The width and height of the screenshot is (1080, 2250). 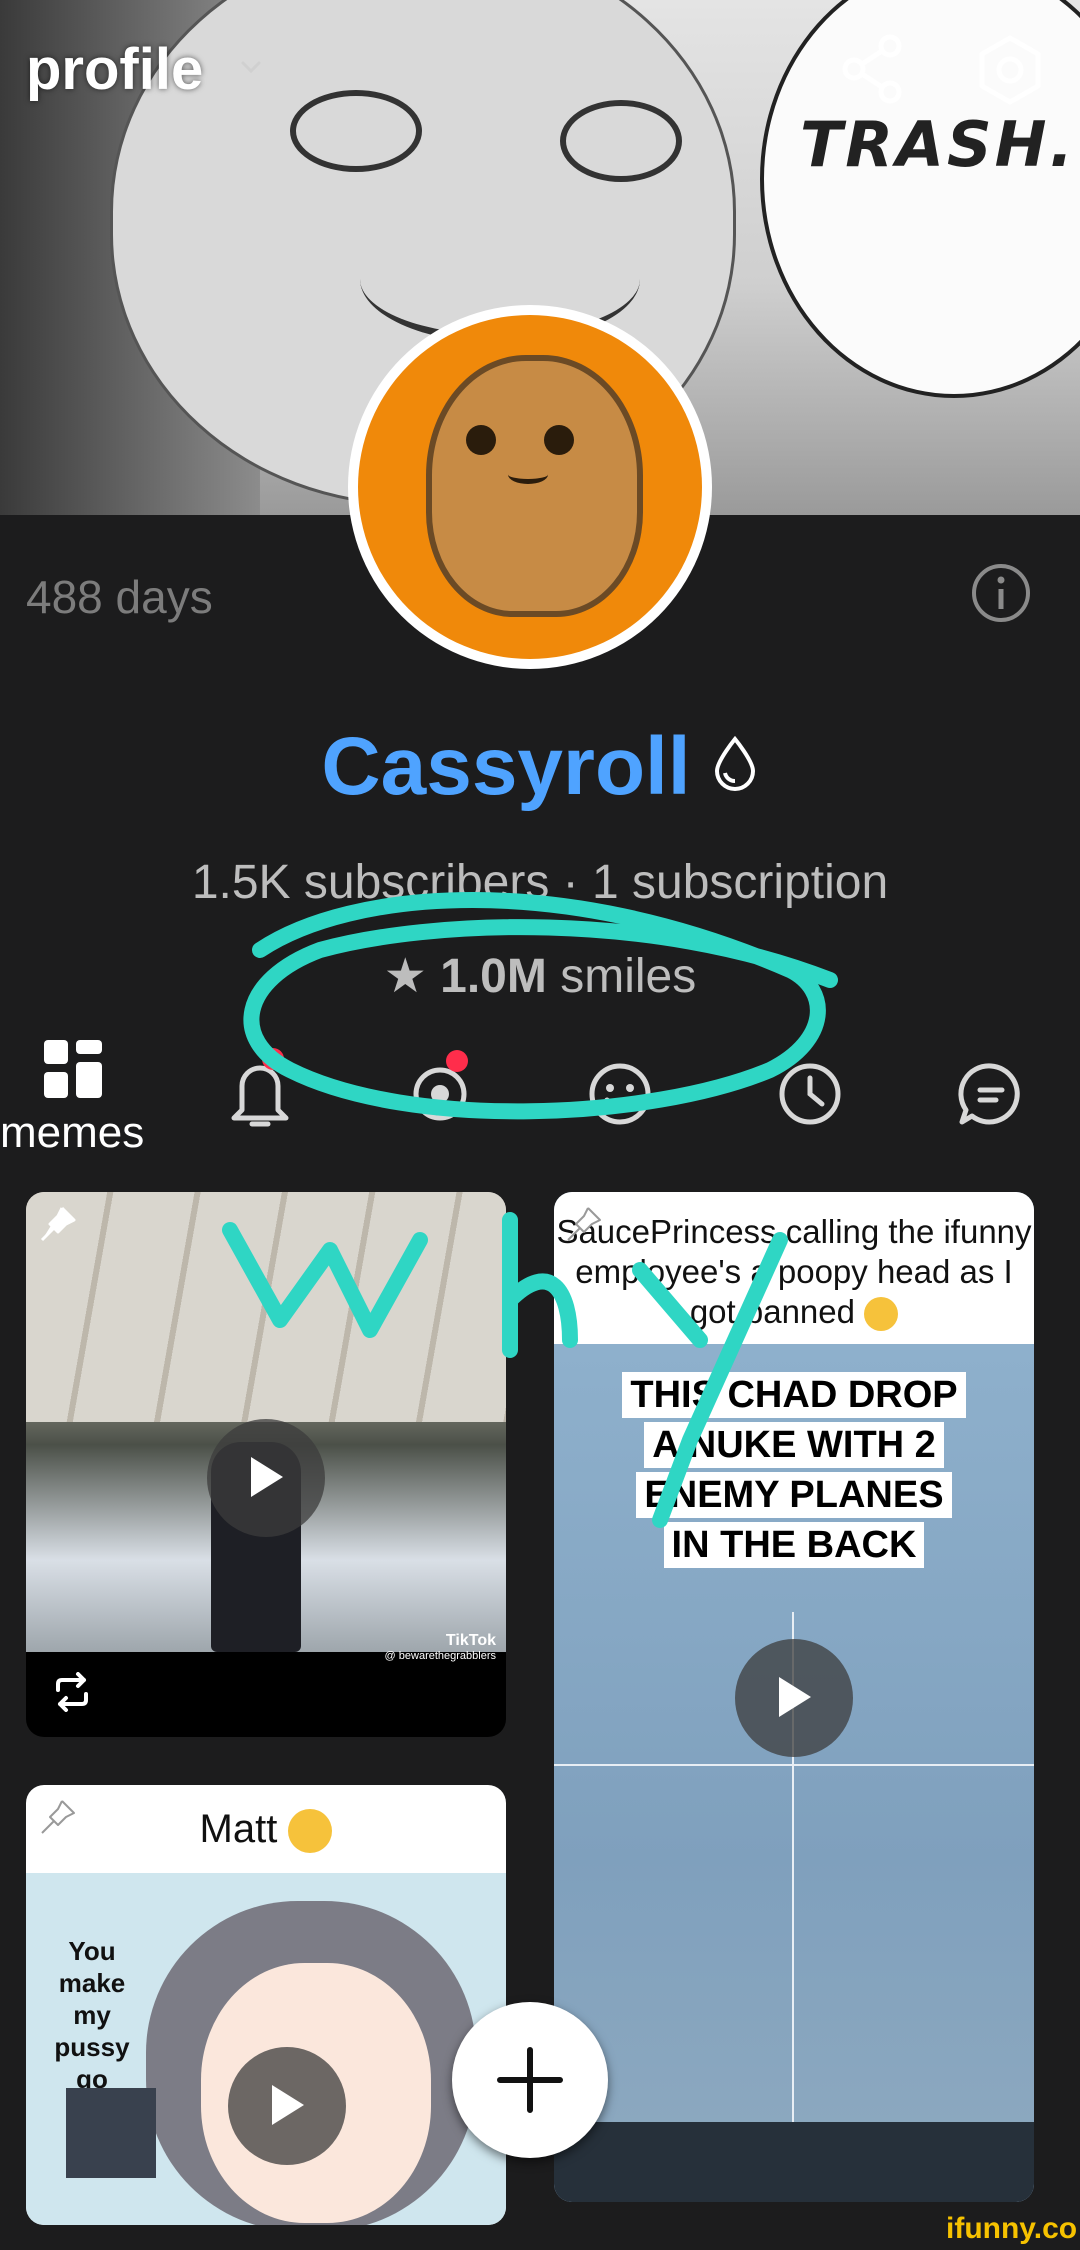 What do you see at coordinates (440, 1647) in the screenshot?
I see `tiktok-watermark: TikTok @ bewarethegrabblers` at bounding box center [440, 1647].